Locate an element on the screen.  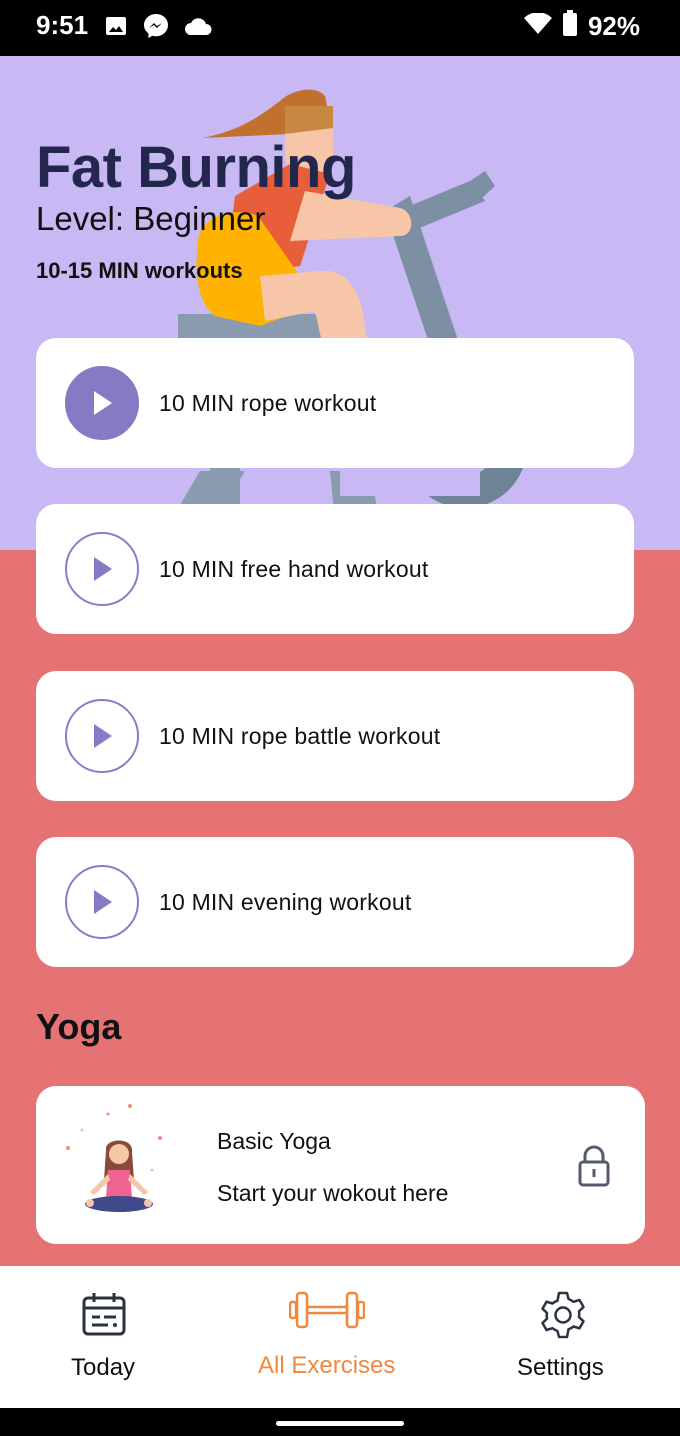
nav-item-all-exercises: All Exercises is located at coordinates (327, 1337).